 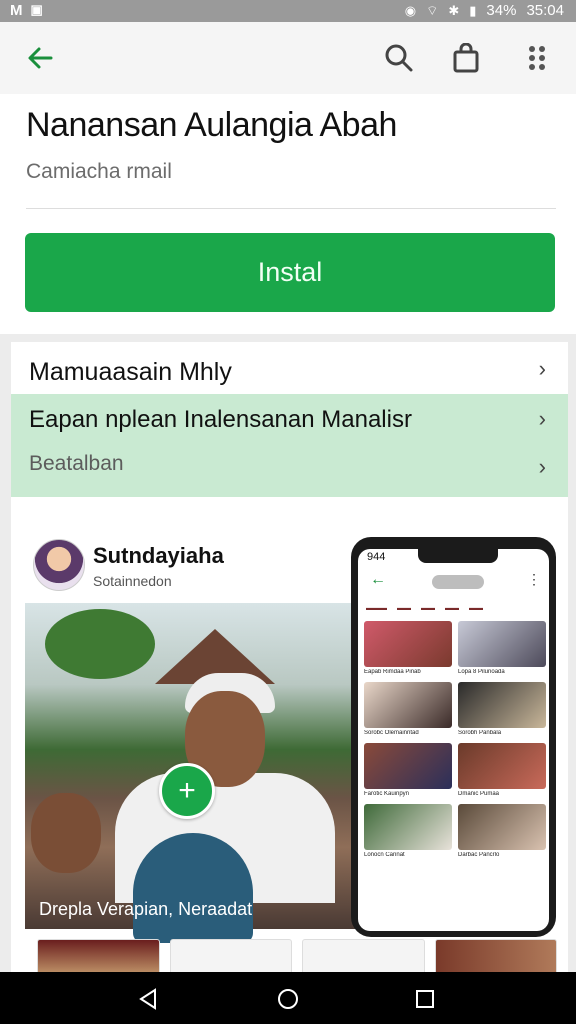 What do you see at coordinates (288, 58) in the screenshot?
I see `app-toolbar` at bounding box center [288, 58].